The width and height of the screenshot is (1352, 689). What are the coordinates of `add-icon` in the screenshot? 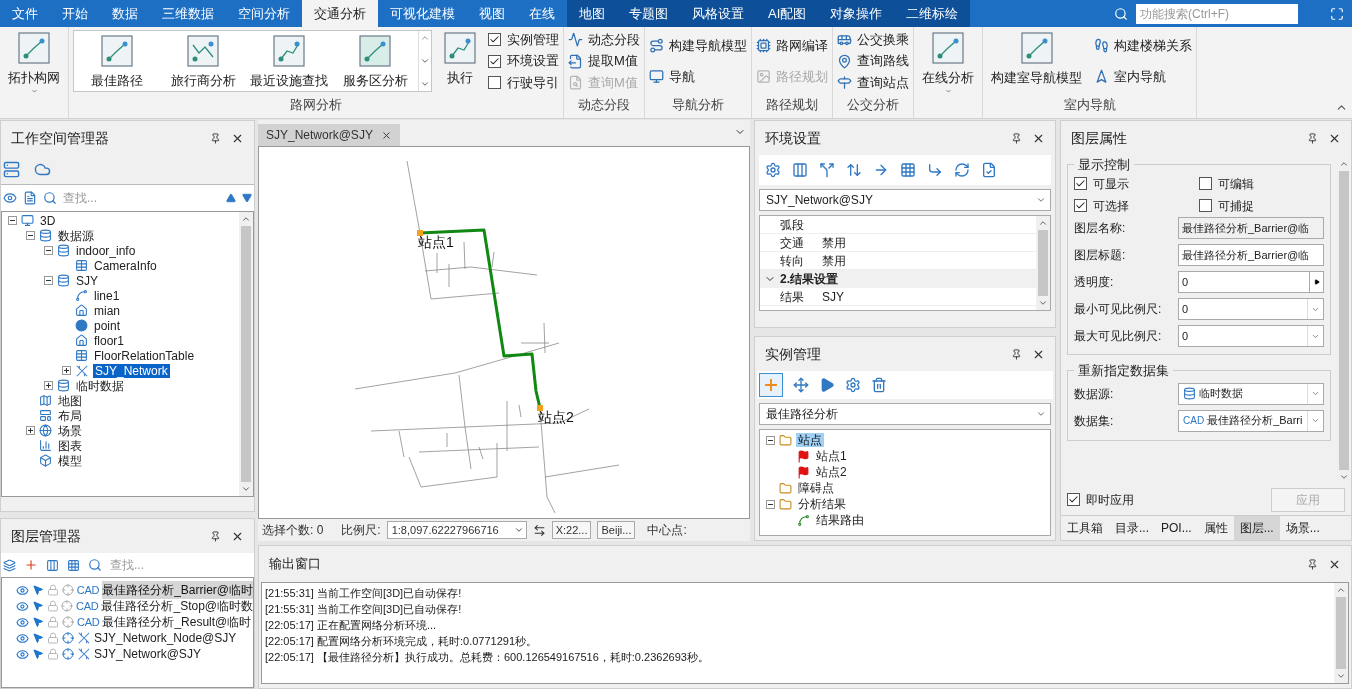 It's located at (31, 565).